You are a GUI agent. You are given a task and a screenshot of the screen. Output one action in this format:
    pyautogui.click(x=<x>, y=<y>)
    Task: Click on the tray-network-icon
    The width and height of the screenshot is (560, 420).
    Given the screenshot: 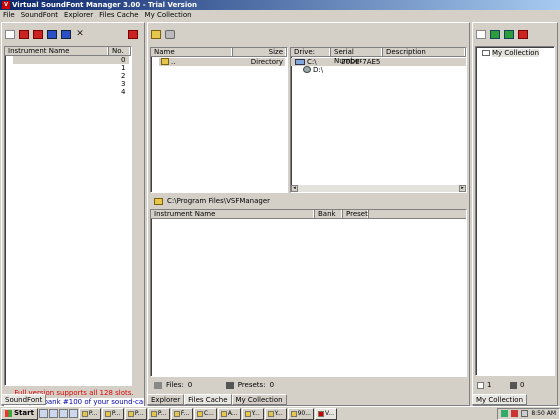 What is the action you would take?
    pyautogui.click(x=505, y=413)
    